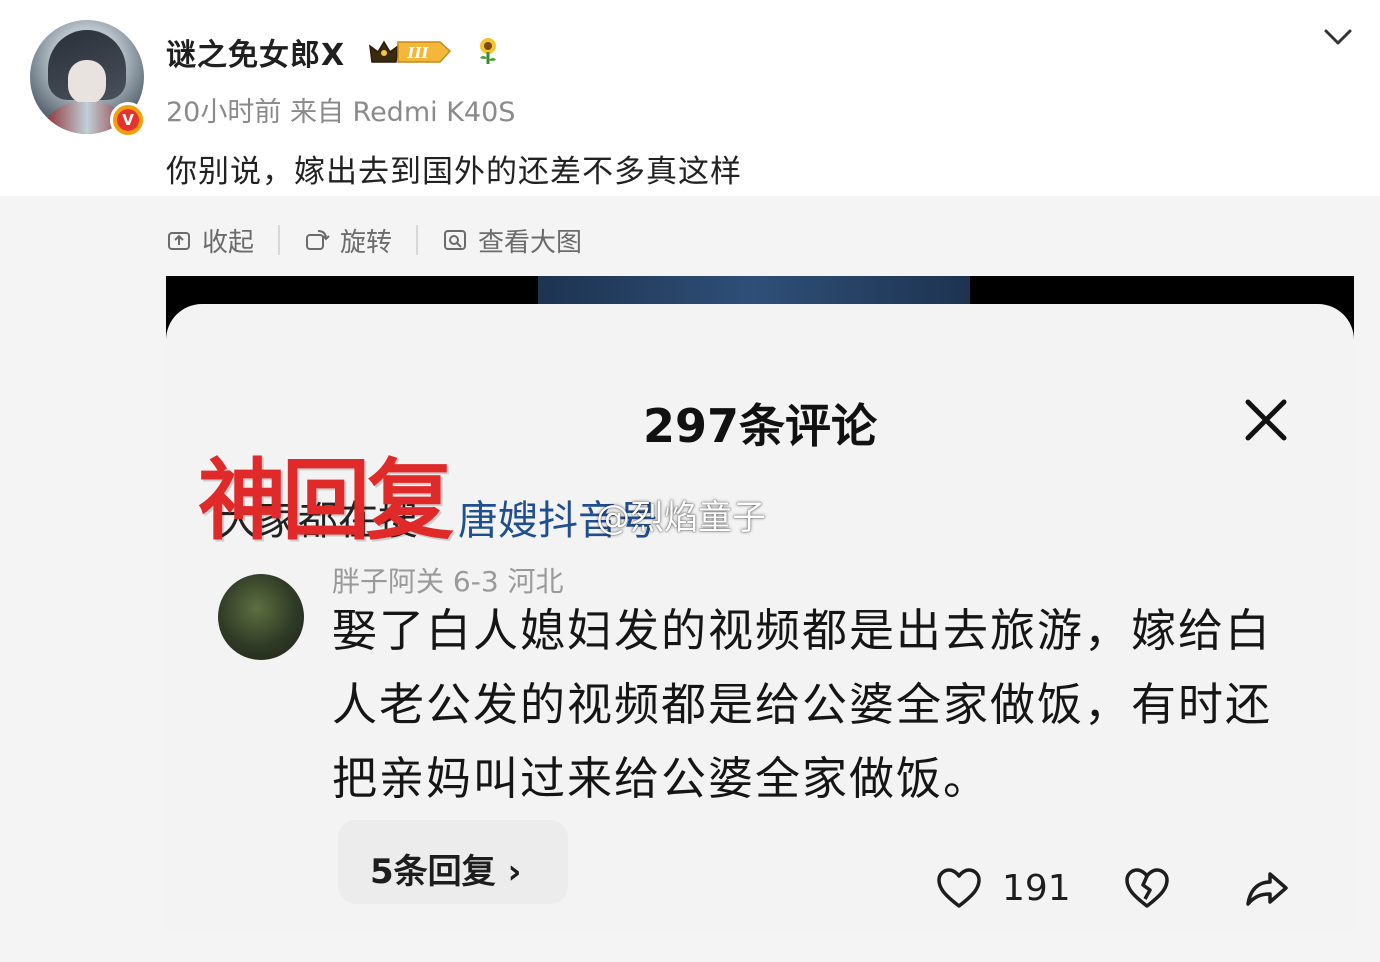  I want to click on collapse-icon, so click(179, 241).